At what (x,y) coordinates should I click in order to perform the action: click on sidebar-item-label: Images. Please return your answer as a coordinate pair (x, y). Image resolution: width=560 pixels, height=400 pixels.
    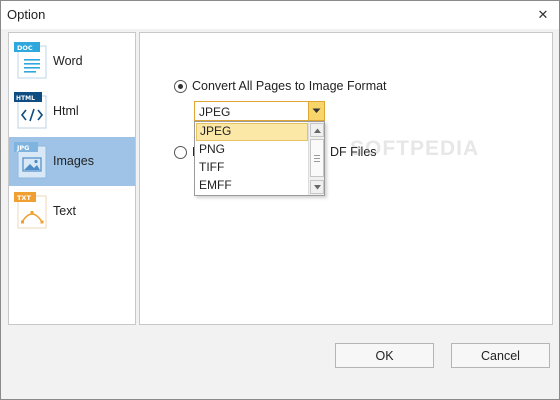
    Looking at the image, I should click on (73, 161).